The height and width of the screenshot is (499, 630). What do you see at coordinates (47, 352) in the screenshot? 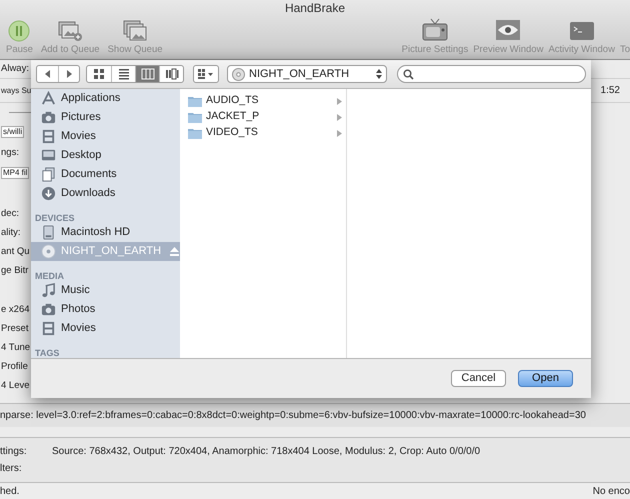
I see `section-header: TAGS` at bounding box center [47, 352].